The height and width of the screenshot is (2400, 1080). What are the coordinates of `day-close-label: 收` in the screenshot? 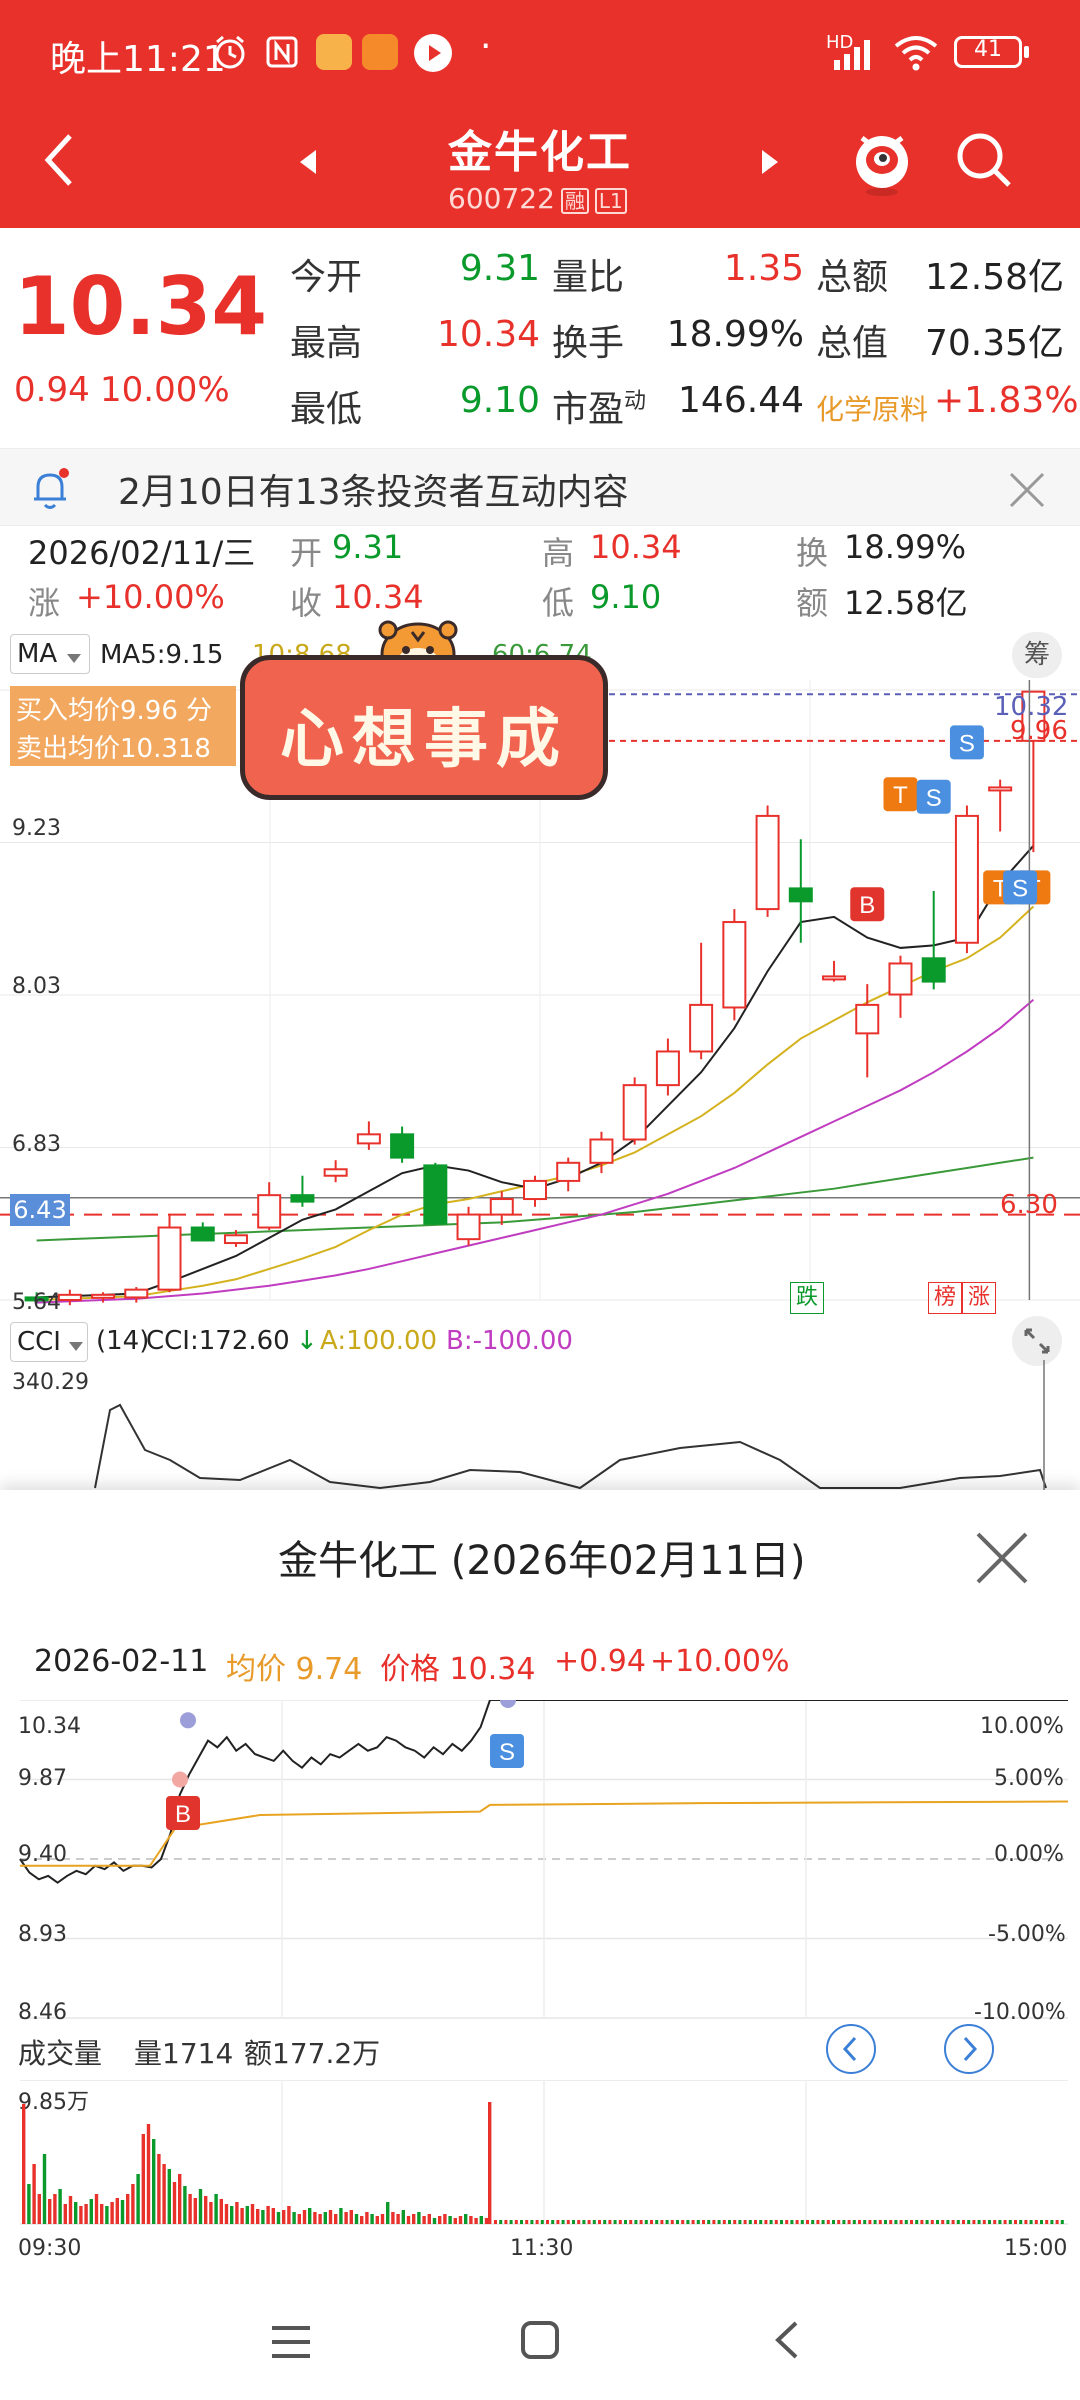 It's located at (306, 603).